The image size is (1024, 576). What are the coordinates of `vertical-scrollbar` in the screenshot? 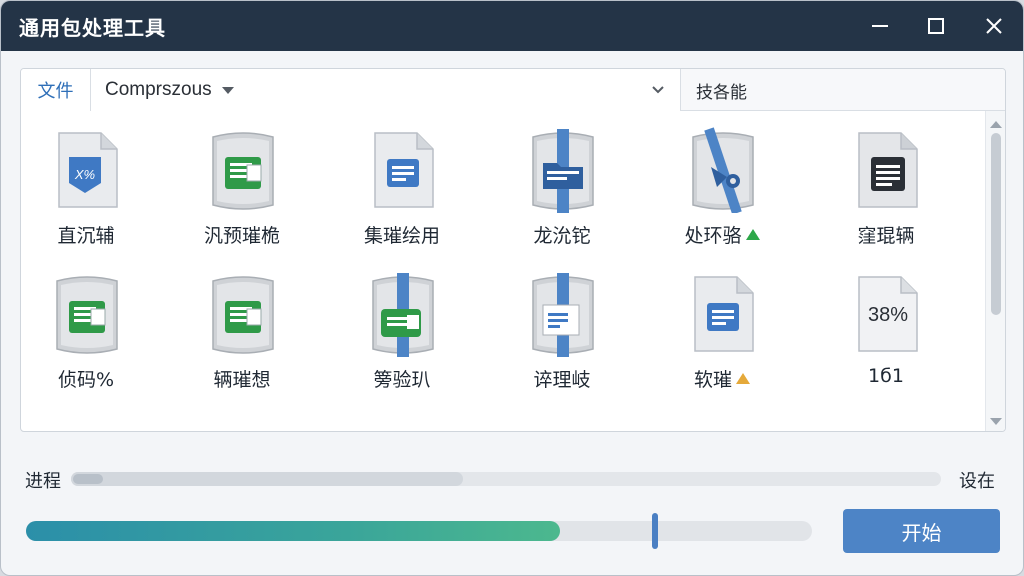 It's located at (995, 271).